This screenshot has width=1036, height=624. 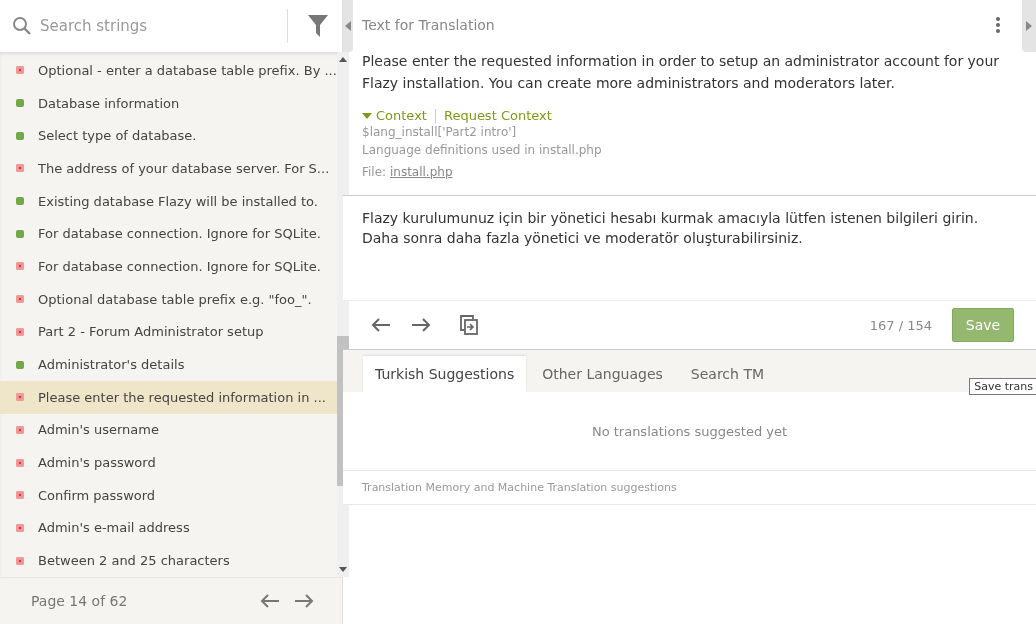 I want to click on string-list-item: Optional database table prefix e.g. "foo_"., so click(x=168, y=299).